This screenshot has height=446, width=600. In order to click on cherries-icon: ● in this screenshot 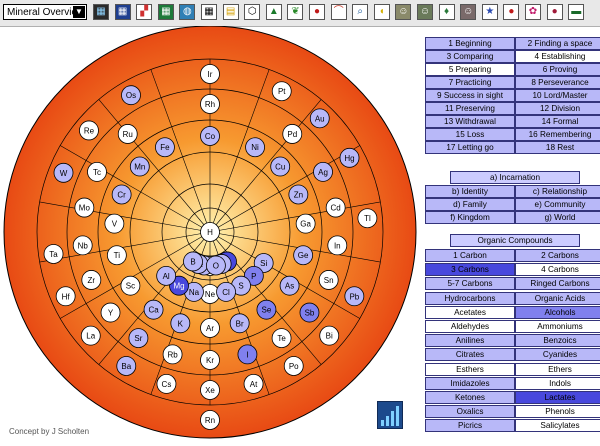, I will do `click(317, 12)`.